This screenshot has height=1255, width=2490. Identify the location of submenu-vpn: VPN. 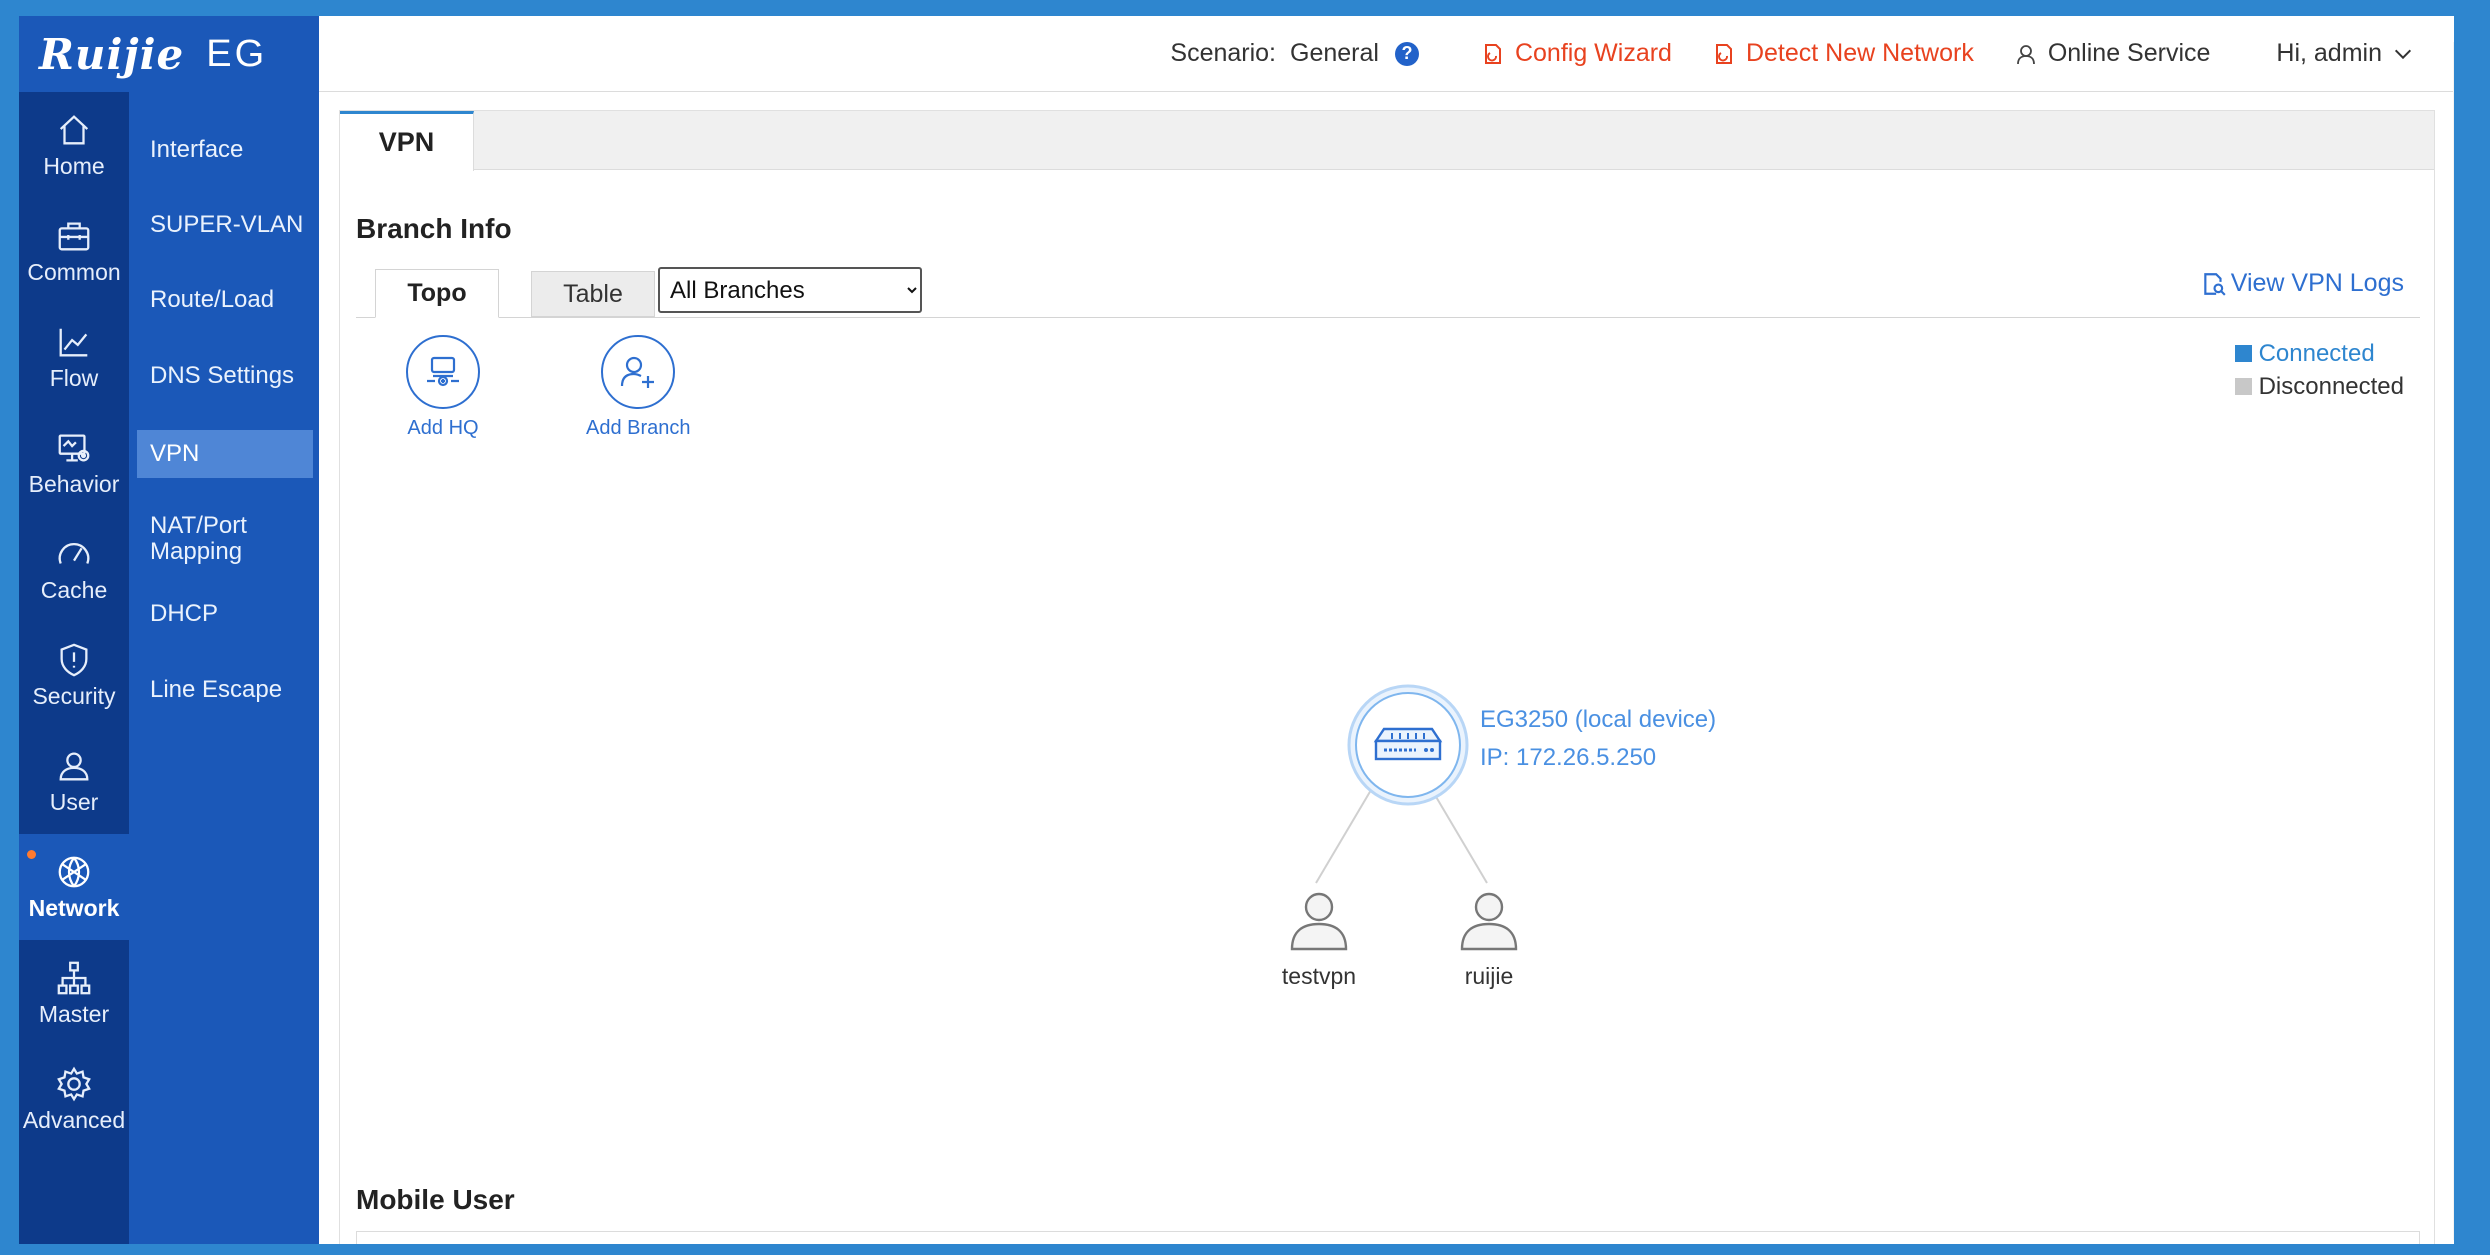
(225, 454).